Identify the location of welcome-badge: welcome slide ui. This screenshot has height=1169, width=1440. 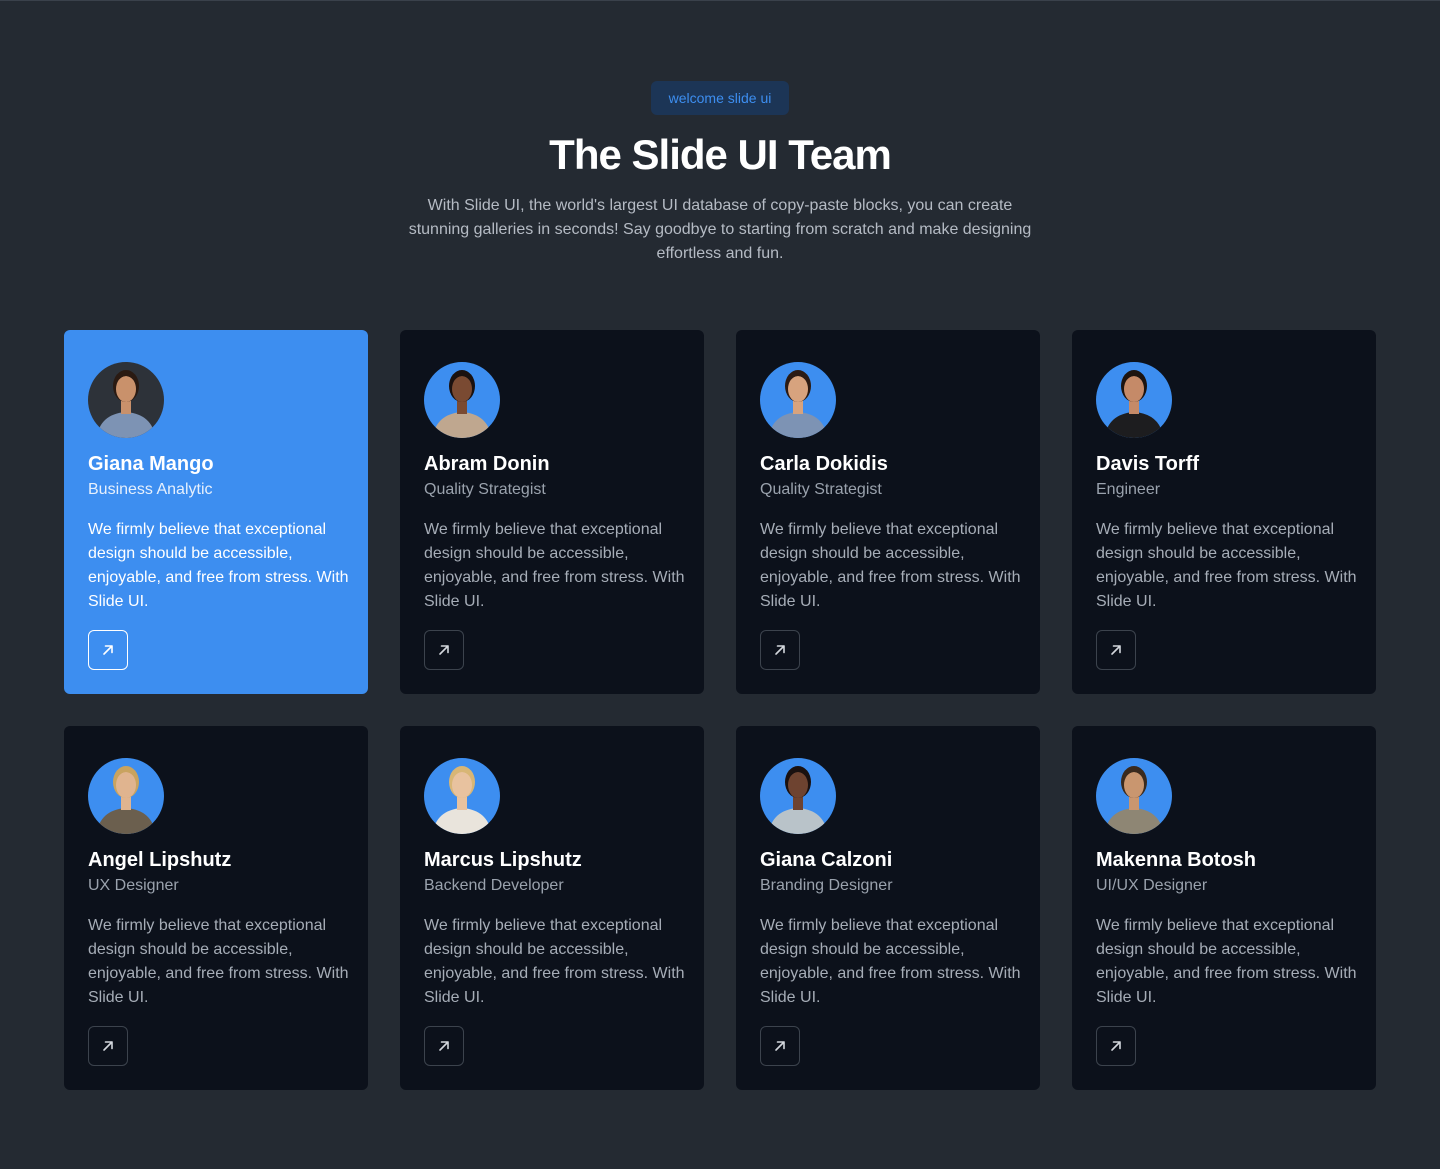
(720, 98).